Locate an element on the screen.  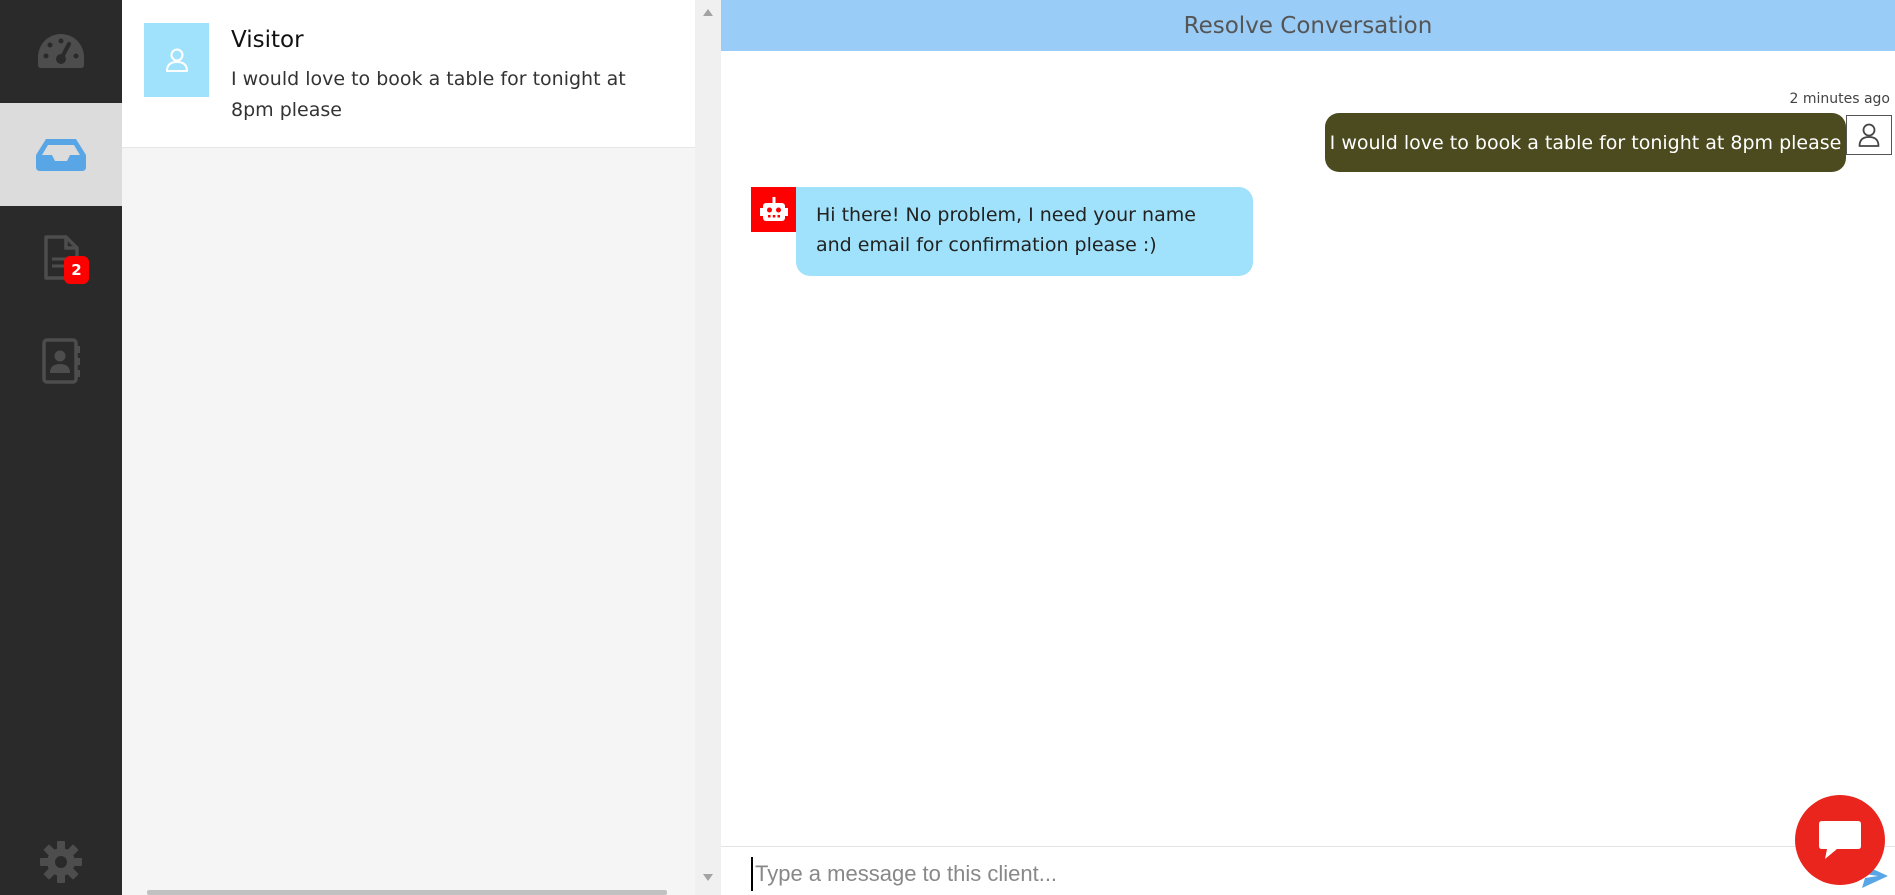
bot-avatar is located at coordinates (774, 209).